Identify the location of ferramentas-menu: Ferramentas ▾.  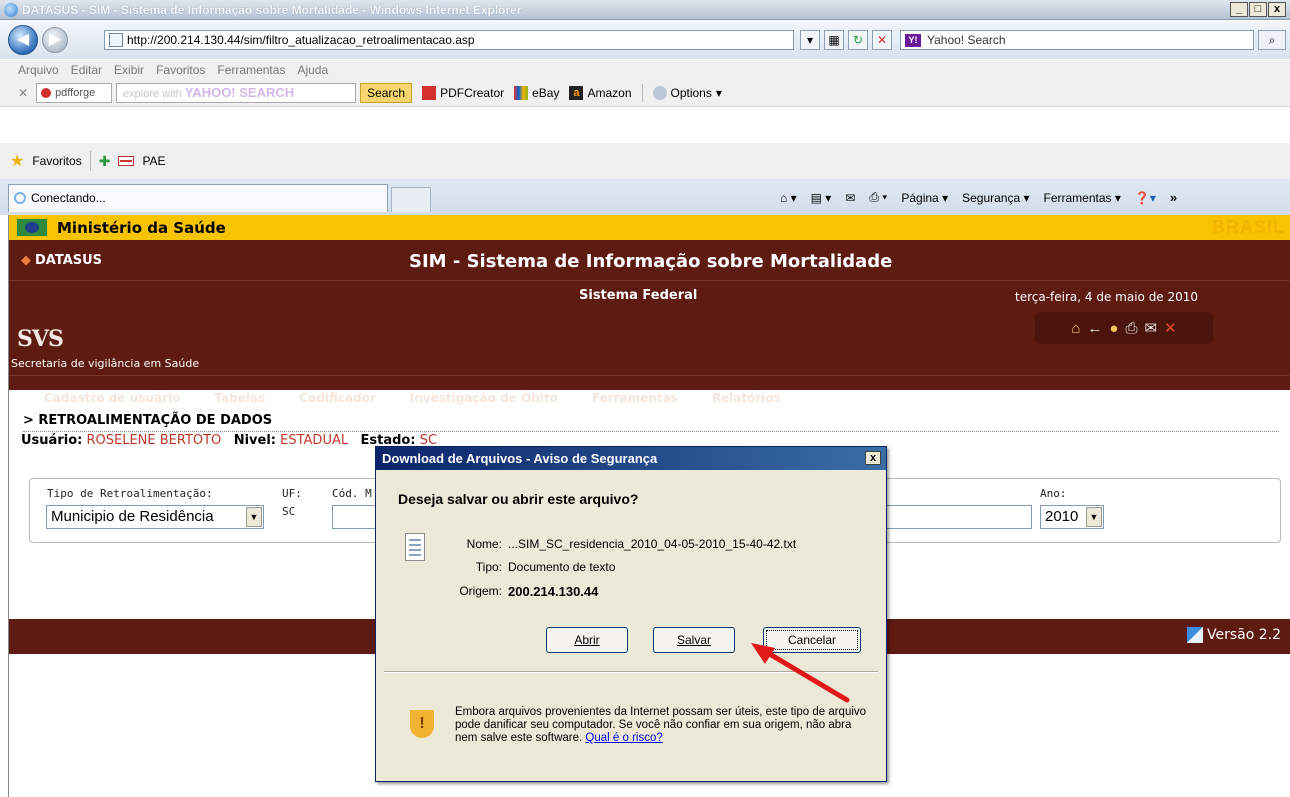
(1082, 198).